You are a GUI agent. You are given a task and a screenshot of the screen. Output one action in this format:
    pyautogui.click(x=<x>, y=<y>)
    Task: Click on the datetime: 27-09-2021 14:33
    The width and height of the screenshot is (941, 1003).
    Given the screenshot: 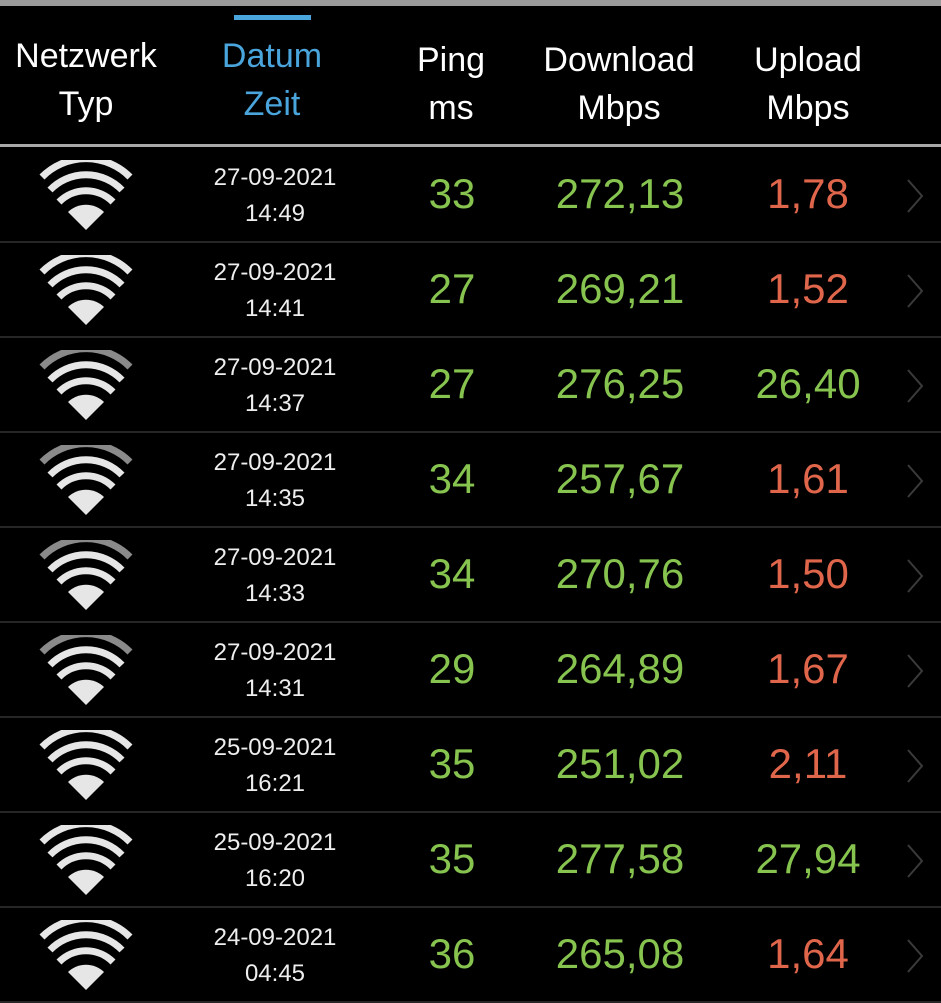 What is the action you would take?
    pyautogui.click(x=275, y=576)
    